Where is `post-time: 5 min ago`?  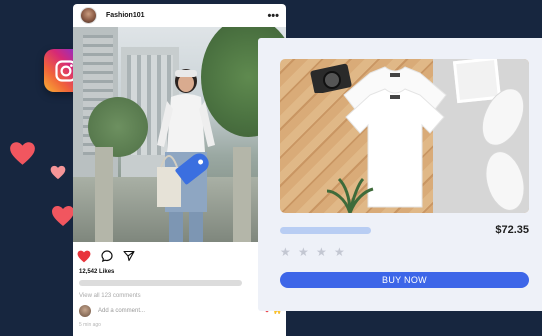
post-time: 5 min ago is located at coordinates (90, 325).